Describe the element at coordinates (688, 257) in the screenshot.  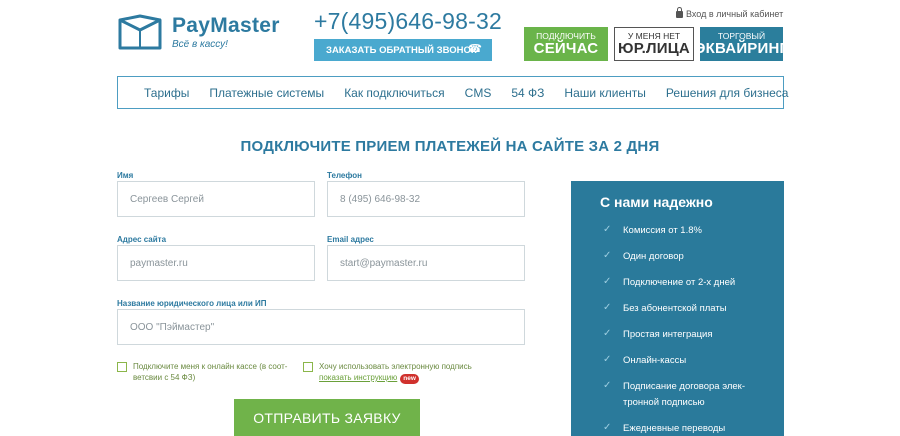
I see `benefit-item: ✓ Один договор` at that location.